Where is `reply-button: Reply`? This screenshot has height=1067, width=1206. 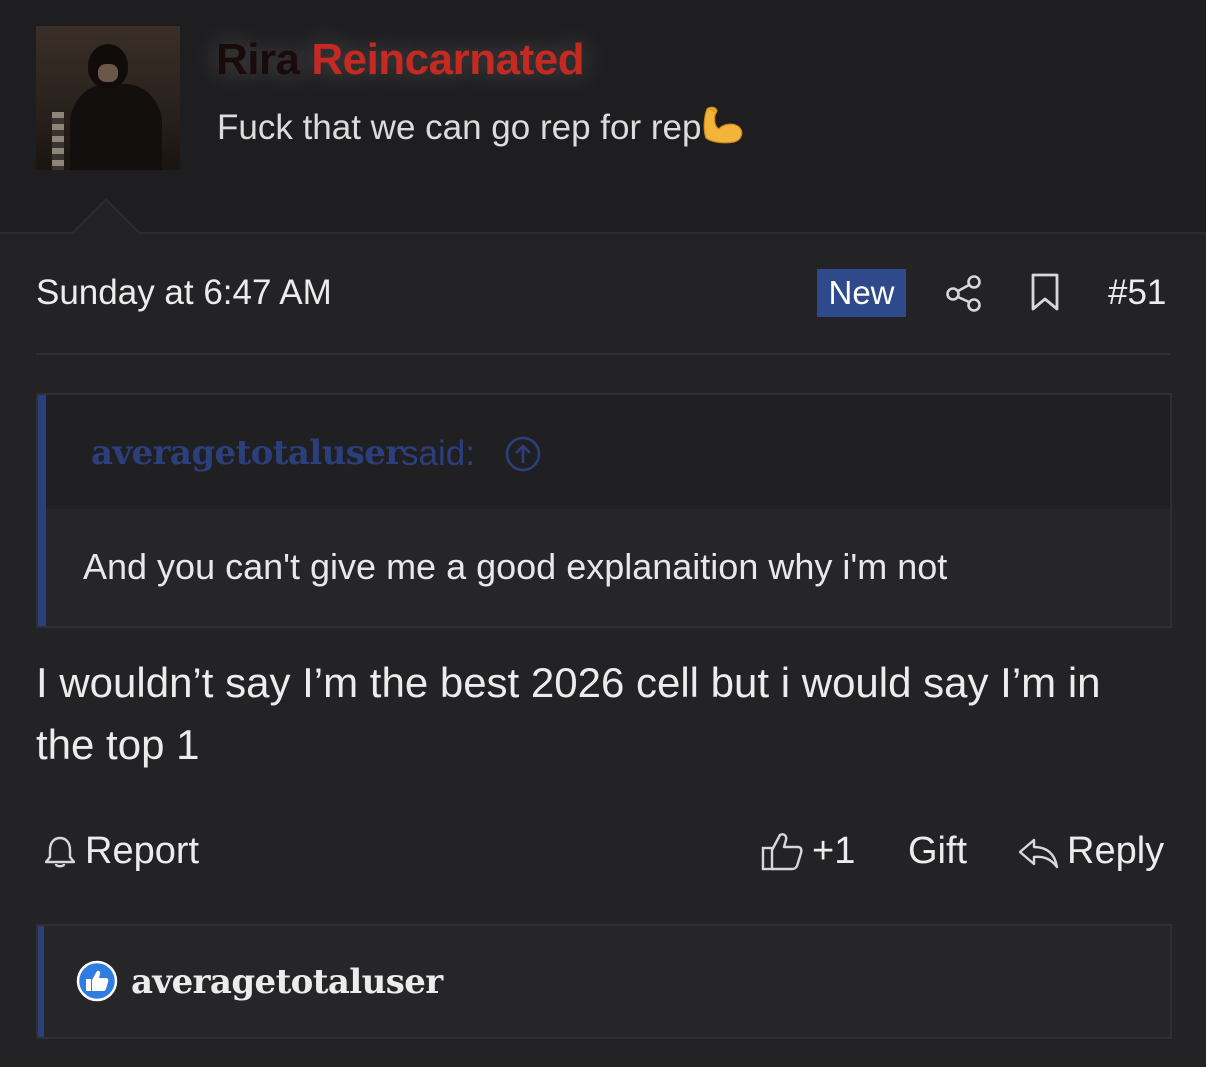
reply-button: Reply is located at coordinates (1096, 851).